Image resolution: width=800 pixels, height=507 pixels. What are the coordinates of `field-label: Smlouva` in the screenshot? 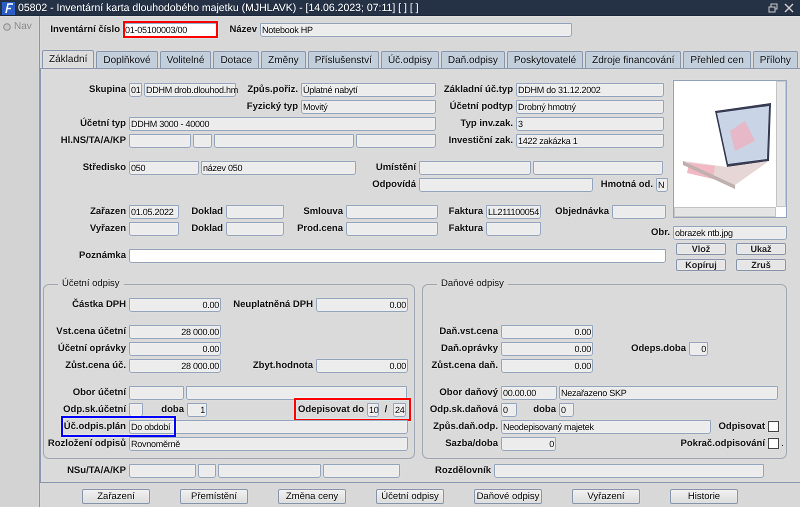 It's located at (323, 211).